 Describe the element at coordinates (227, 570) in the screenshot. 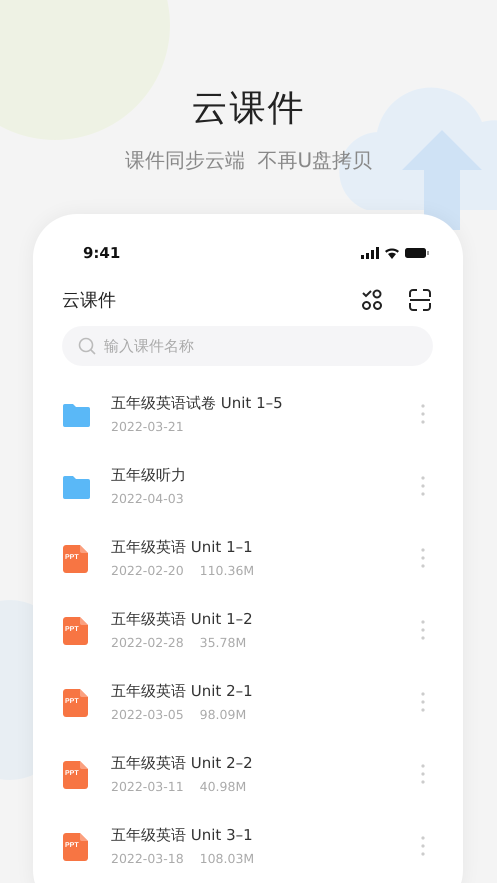

I see `file-size: 110.36M` at that location.